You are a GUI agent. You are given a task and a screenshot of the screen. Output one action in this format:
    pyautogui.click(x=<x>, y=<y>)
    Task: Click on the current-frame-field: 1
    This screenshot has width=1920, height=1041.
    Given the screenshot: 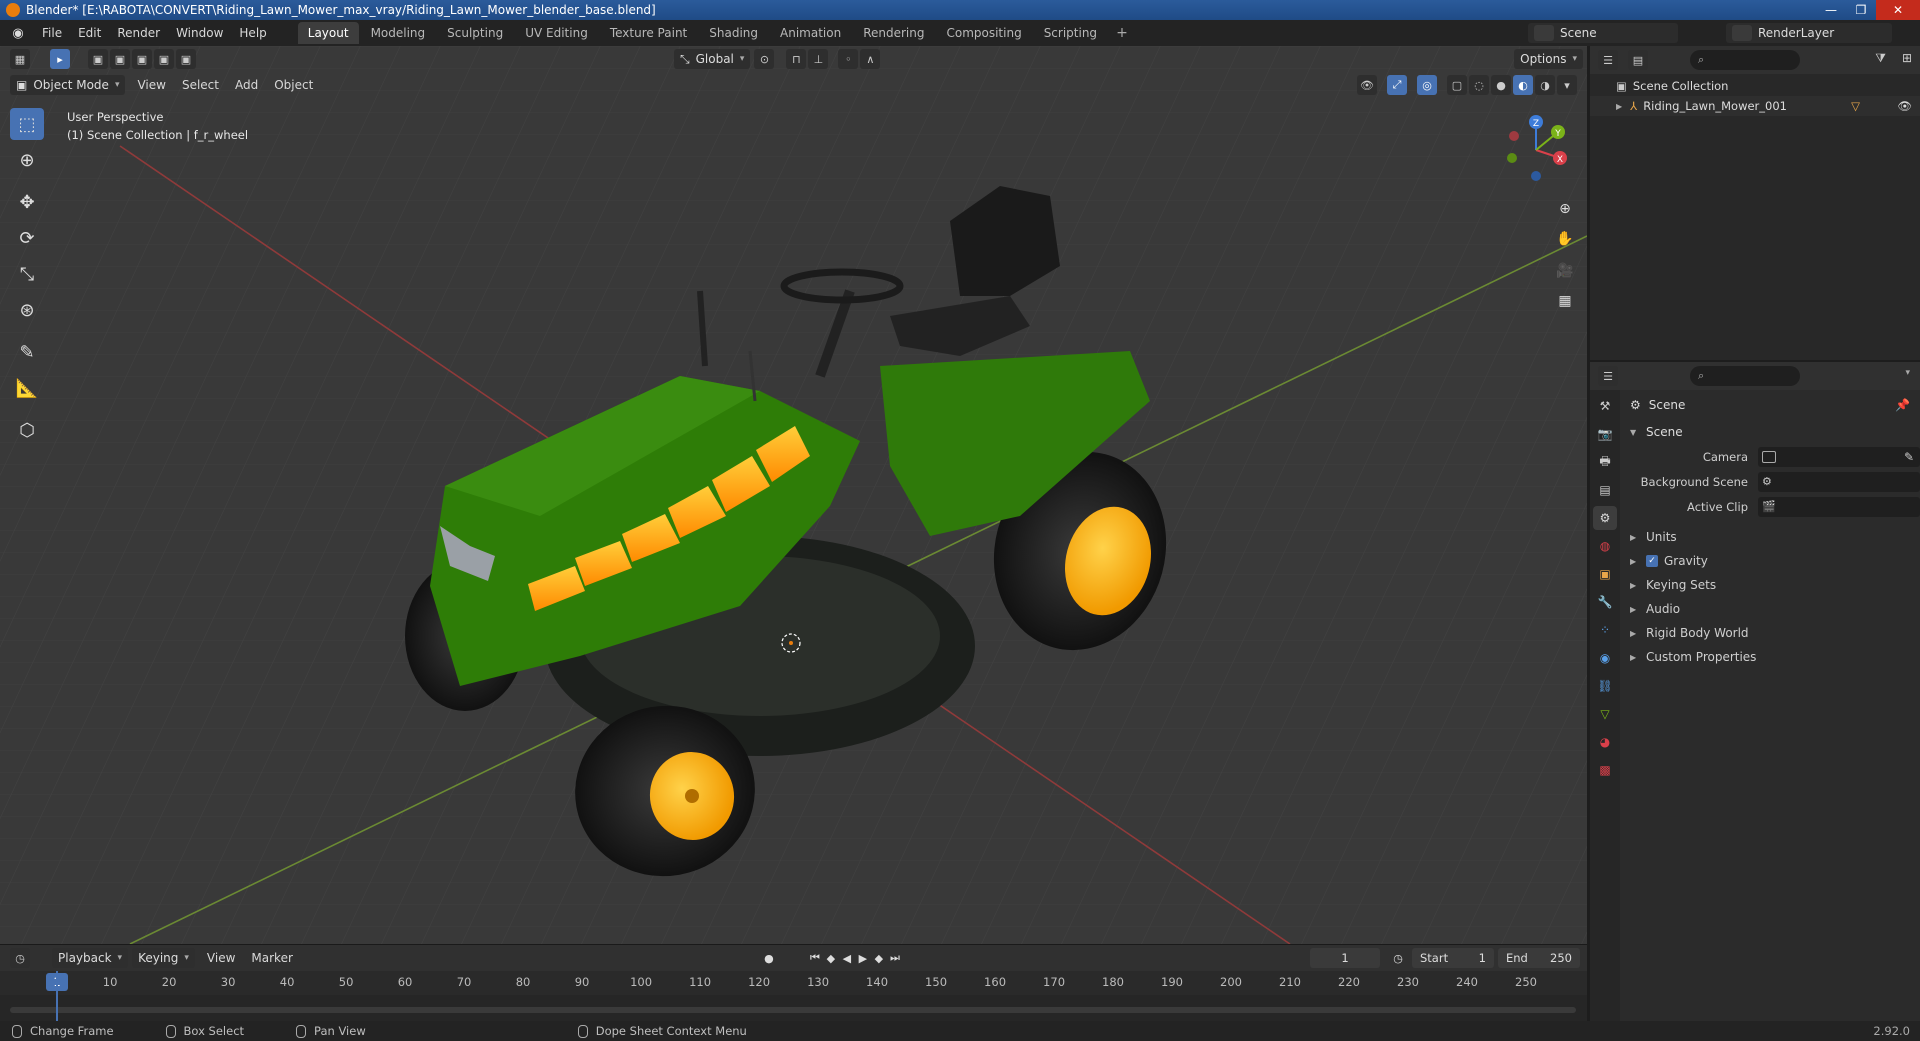 What is the action you would take?
    pyautogui.click(x=1345, y=958)
    